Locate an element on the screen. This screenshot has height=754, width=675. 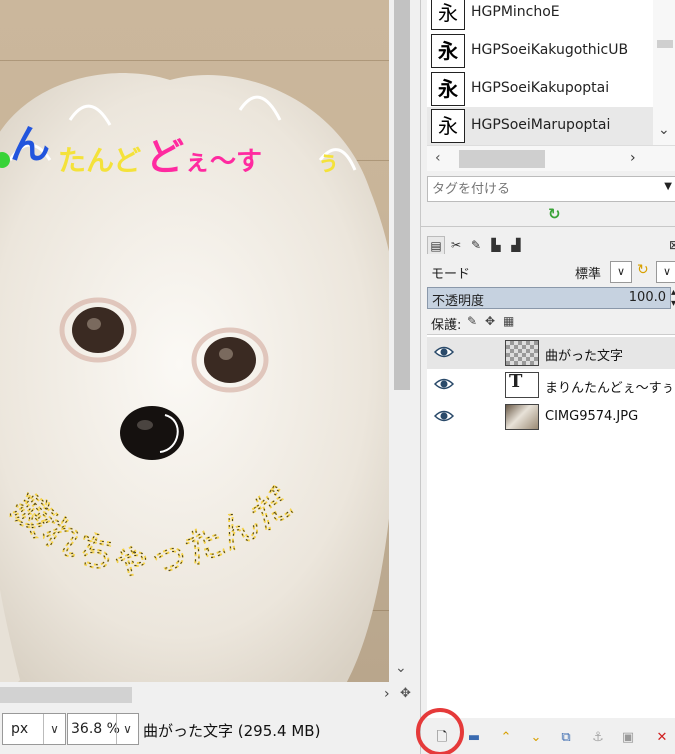
layer-row: T まりんたんどぇ〜すぅ is located at coordinates (551, 385).